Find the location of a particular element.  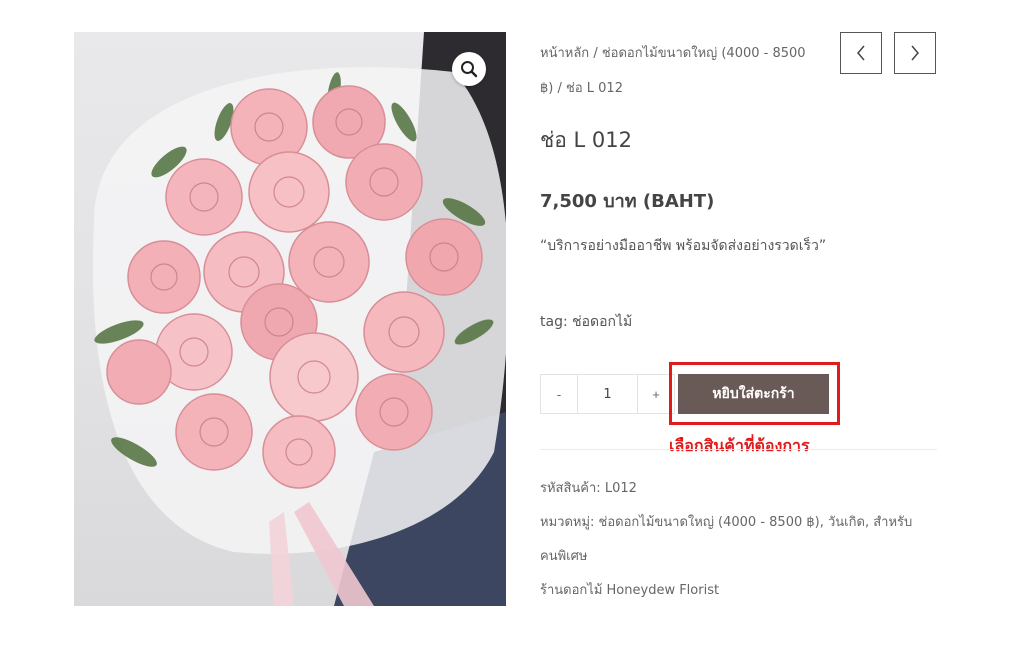

sku-row: รหัสสินค้า: L012 is located at coordinates (730, 489).